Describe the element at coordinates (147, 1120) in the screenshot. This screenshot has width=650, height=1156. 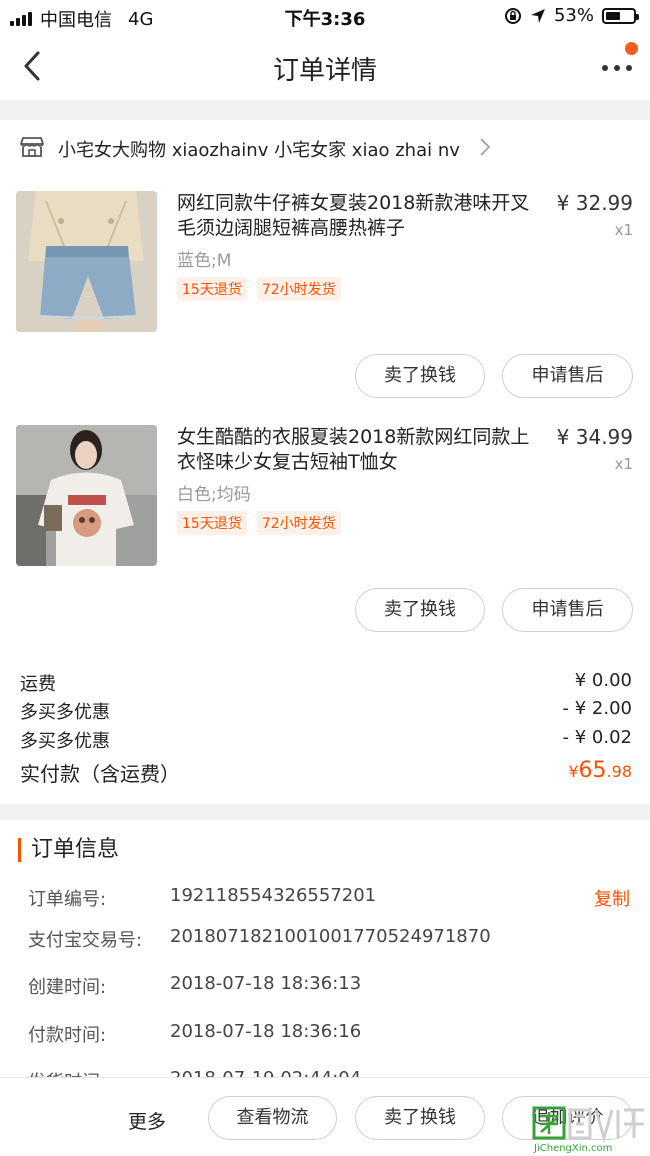
I see `more-button: 更多` at that location.